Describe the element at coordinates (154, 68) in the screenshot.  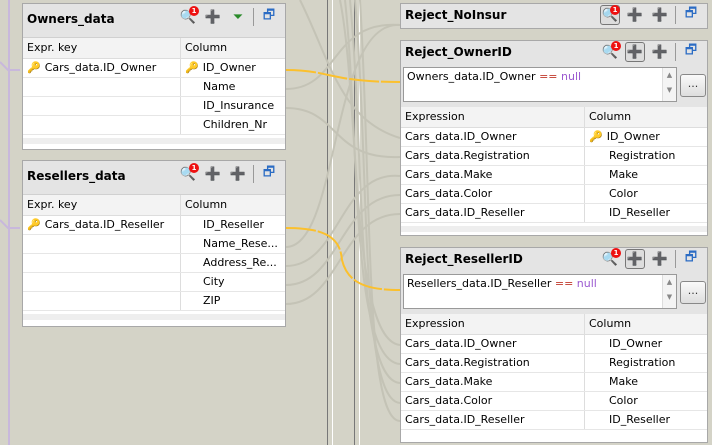
I see `table-row: 🔑 Cars_data.ID_Owner 🔑 ID_Owner` at that location.